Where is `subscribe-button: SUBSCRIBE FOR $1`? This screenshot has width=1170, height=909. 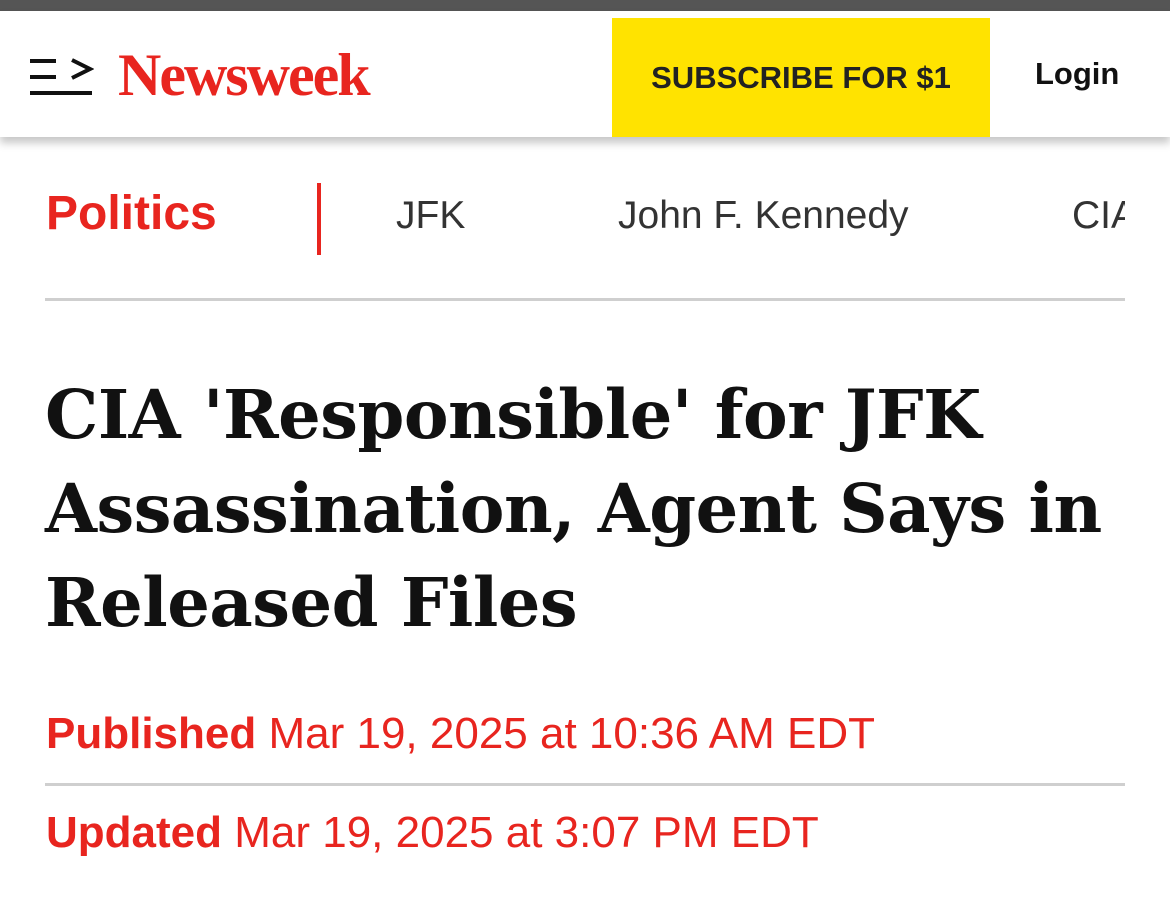 subscribe-button: SUBSCRIBE FOR $1 is located at coordinates (801, 77).